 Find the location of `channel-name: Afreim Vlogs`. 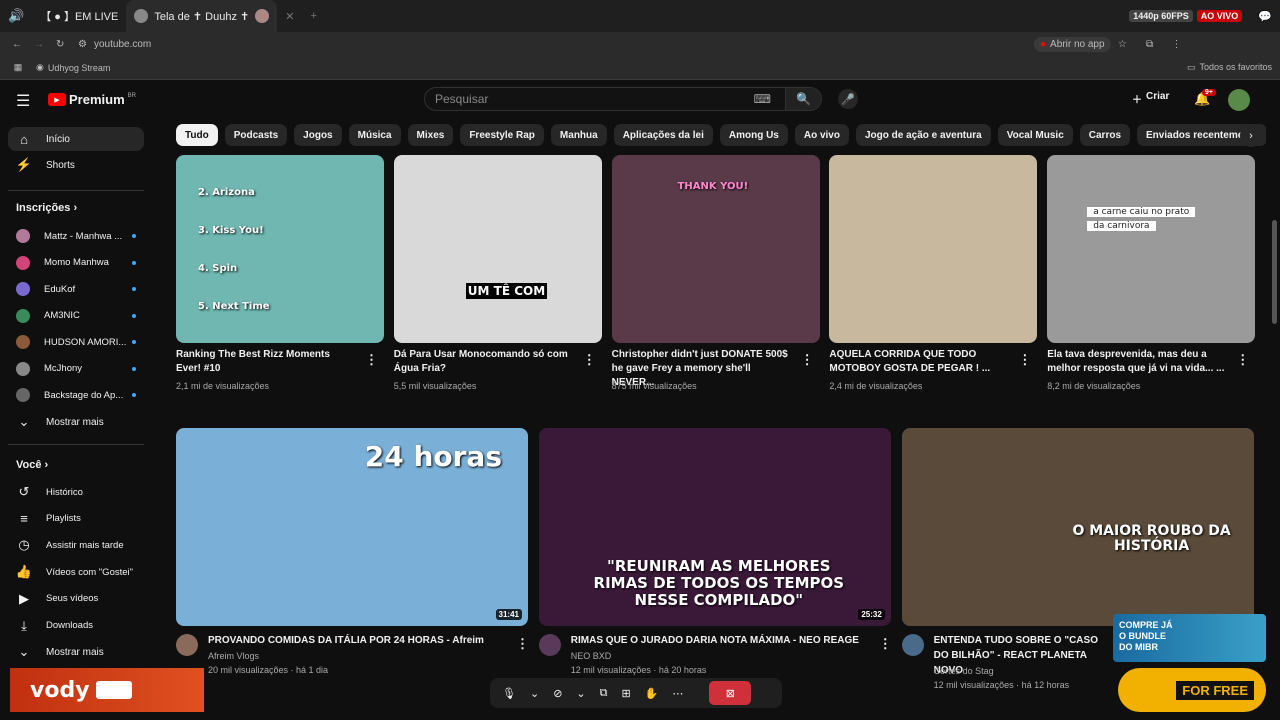

channel-name: Afreim Vlogs is located at coordinates (233, 656).